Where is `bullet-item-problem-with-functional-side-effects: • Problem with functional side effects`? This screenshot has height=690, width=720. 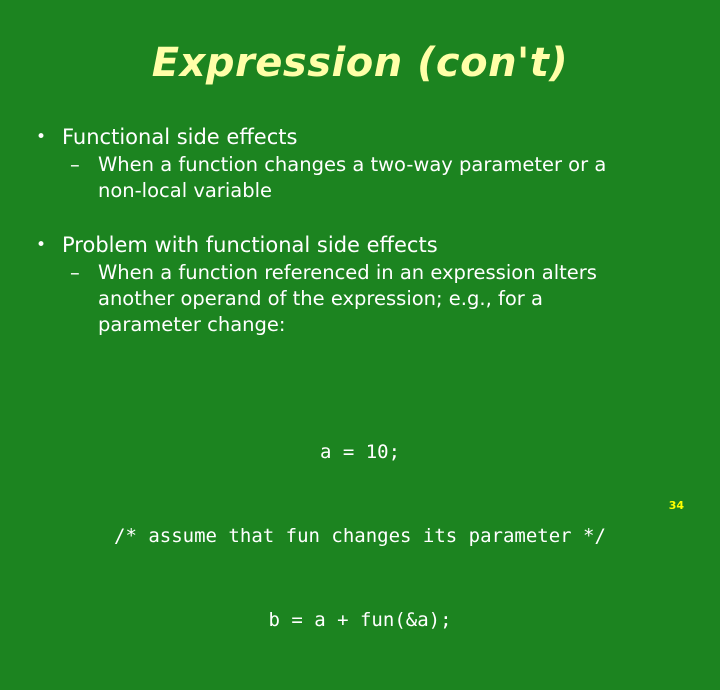
bullet-item-problem-with-functional-side-effects: • Problem with functional side effects is located at coordinates (360, 245).